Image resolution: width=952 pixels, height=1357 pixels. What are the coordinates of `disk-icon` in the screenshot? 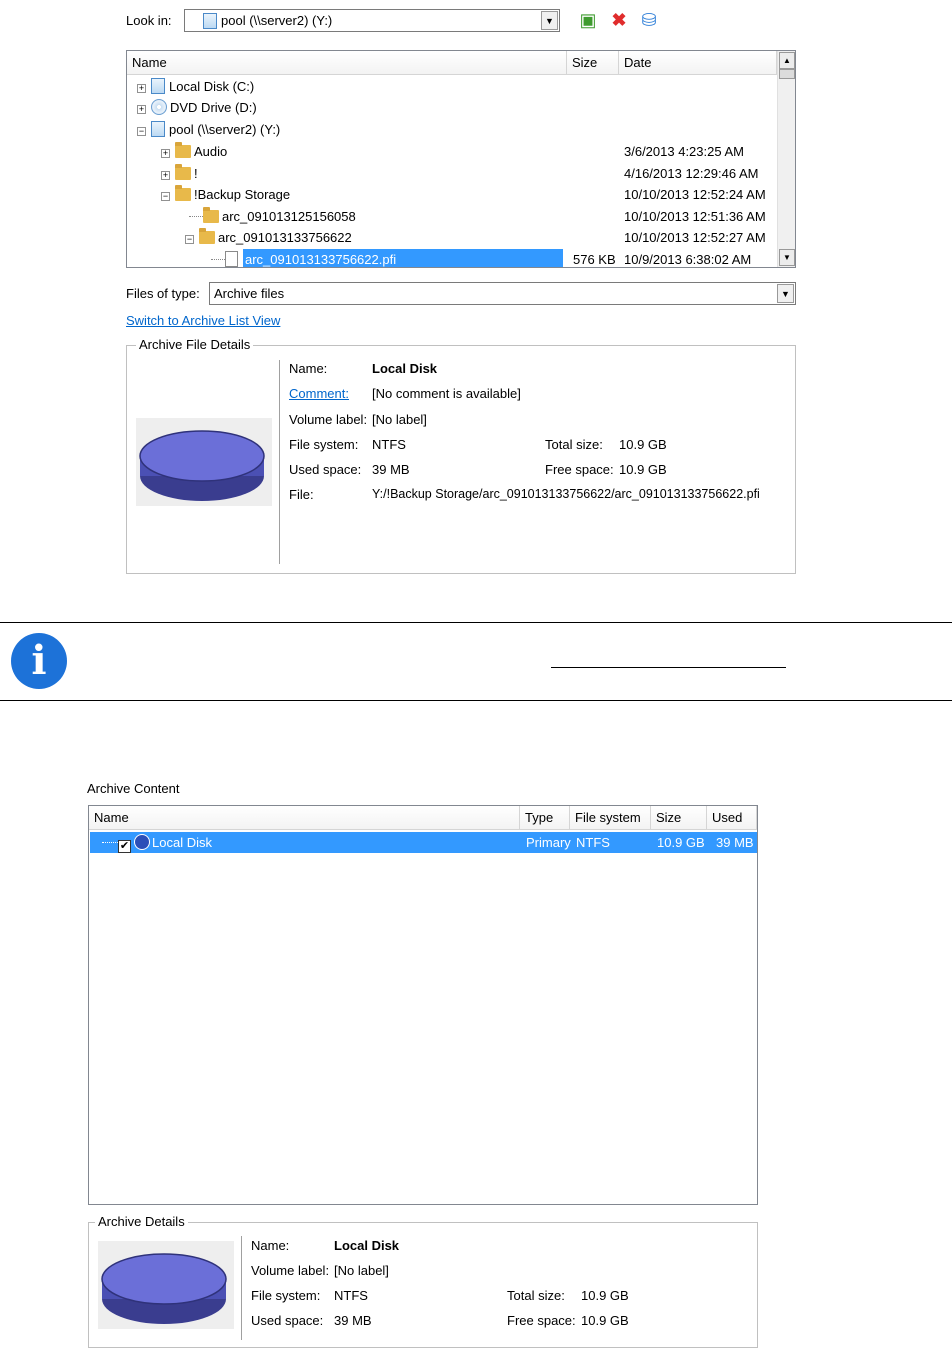 It's located at (166, 1285).